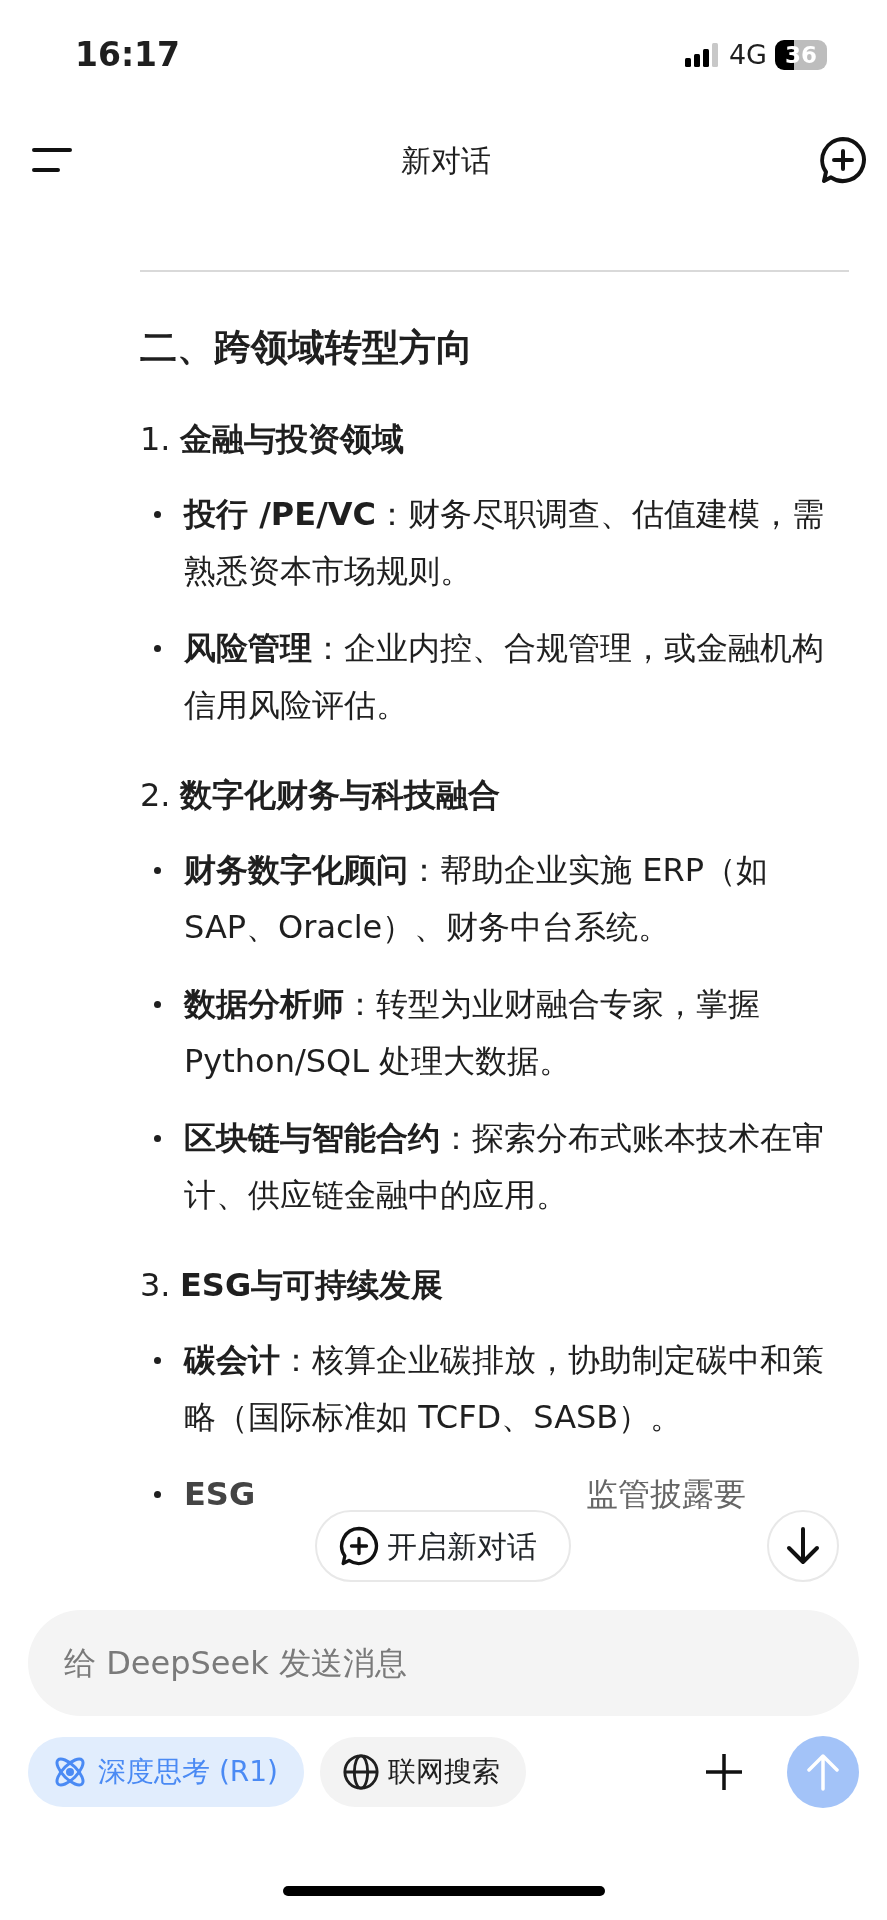 The image size is (887, 1920). I want to click on network-label: 4G, so click(747, 54).